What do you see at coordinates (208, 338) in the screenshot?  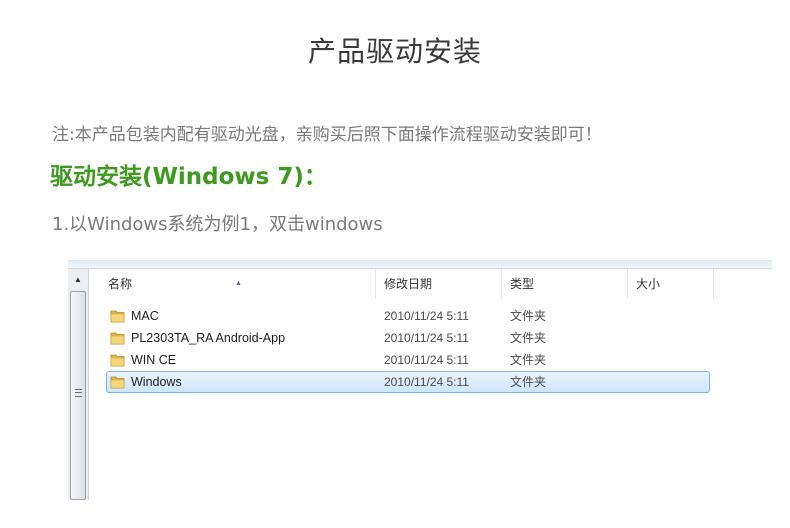 I see `file-name: PL2303TA_RA Android-App` at bounding box center [208, 338].